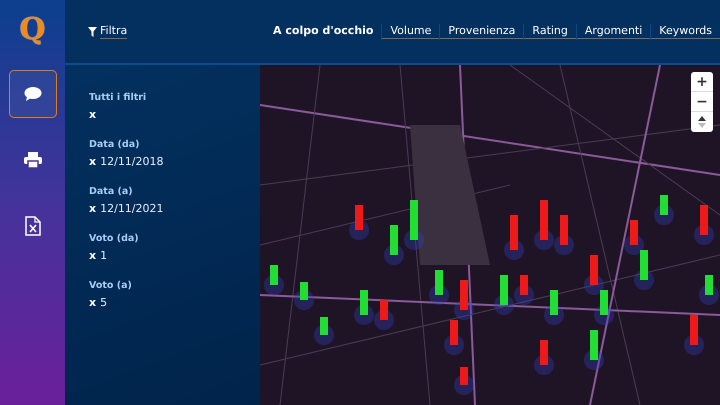 The image size is (720, 405). What do you see at coordinates (32, 30) in the screenshot?
I see `logo: Q` at bounding box center [32, 30].